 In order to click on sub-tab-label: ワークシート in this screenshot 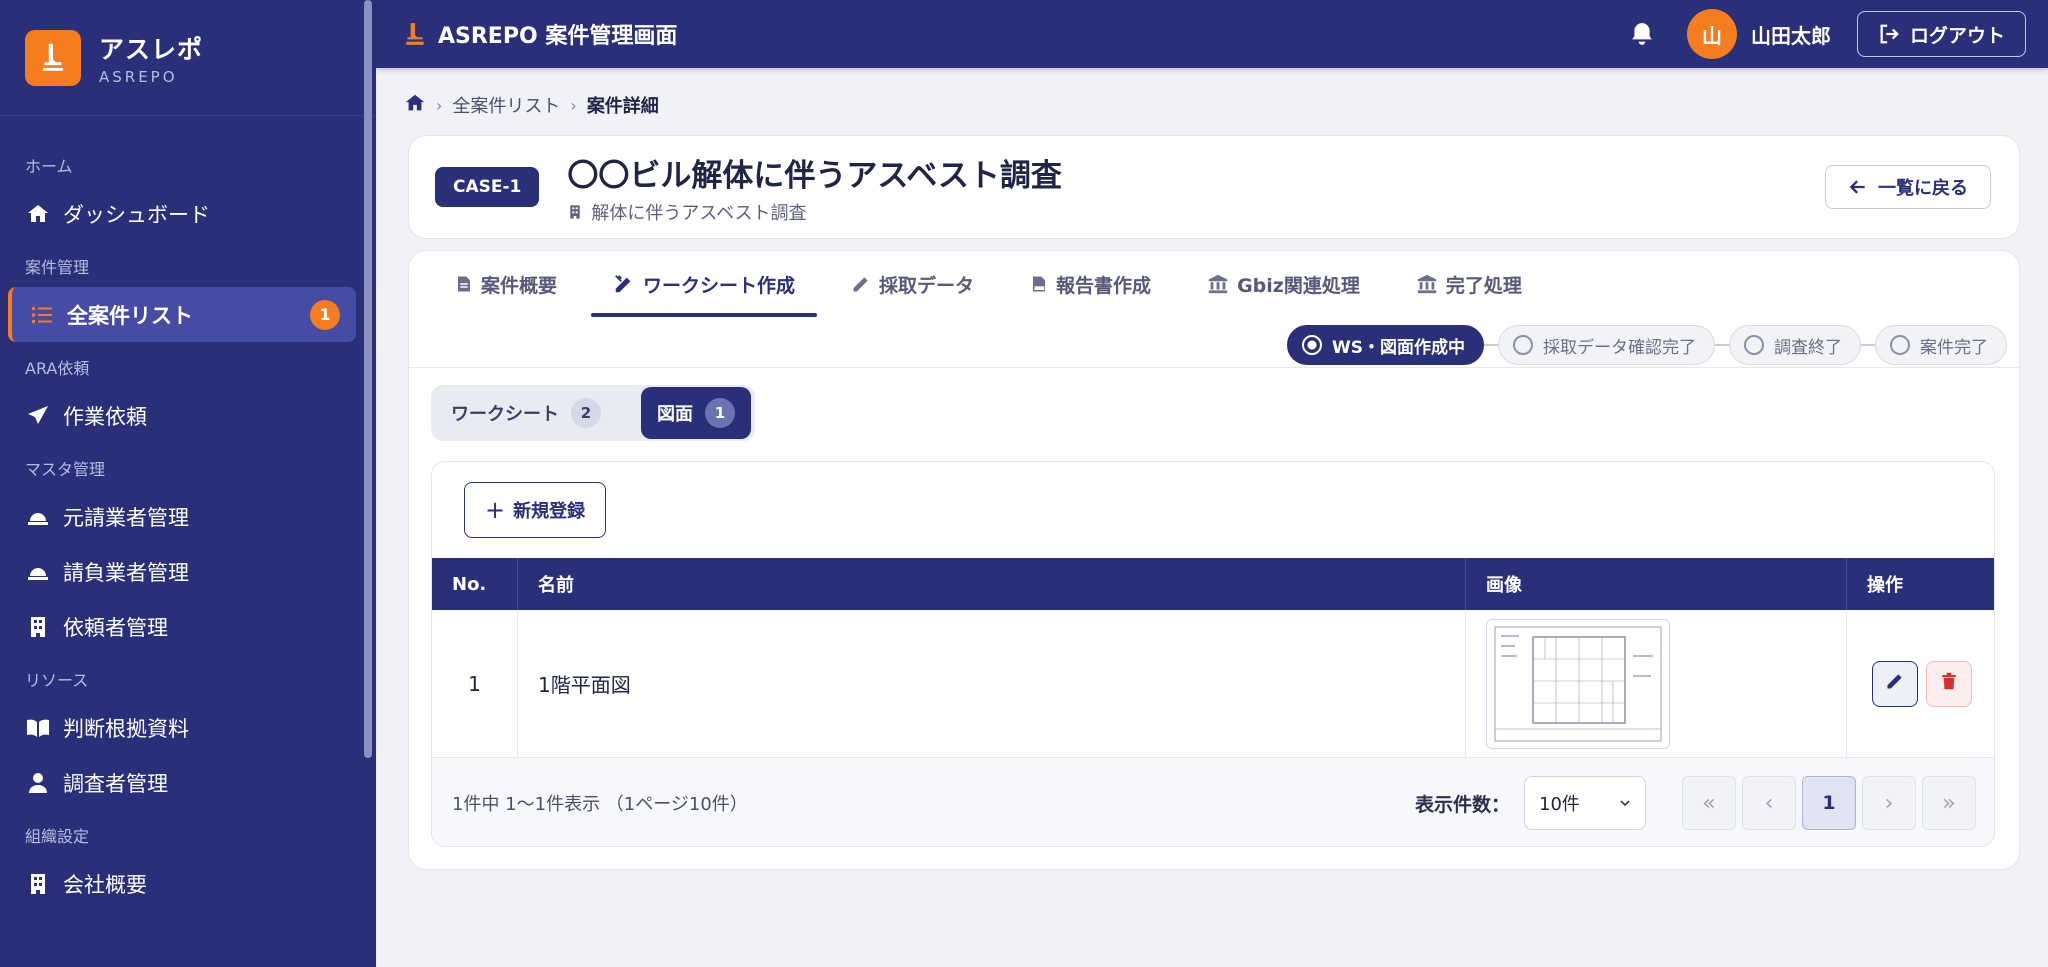, I will do `click(505, 414)`.